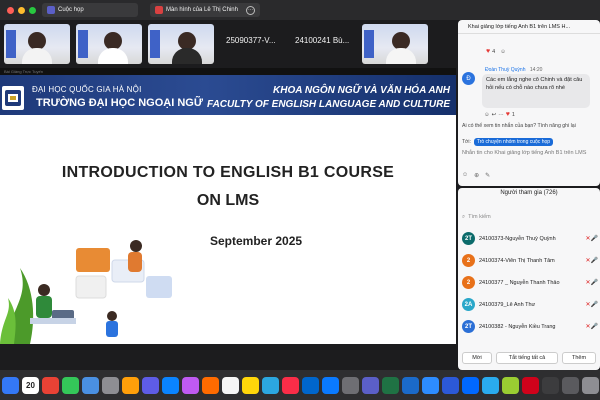 Image resolution: width=600 pixels, height=400 pixels. Describe the element at coordinates (517, 326) in the screenshot. I see `participant-name: 24100382 - Nguyễn Kiều Trang` at that location.